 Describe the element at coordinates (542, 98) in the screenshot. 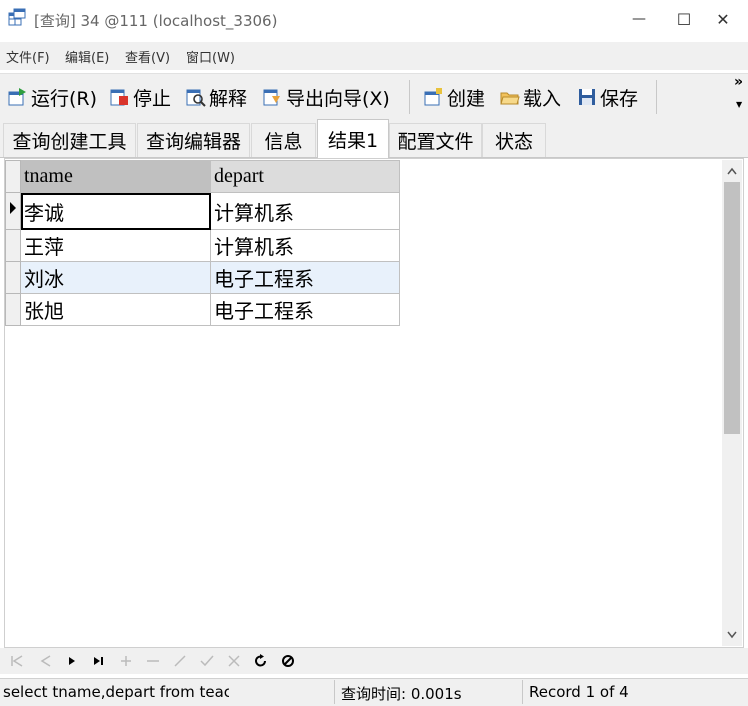

I see `load-label: 载入` at that location.